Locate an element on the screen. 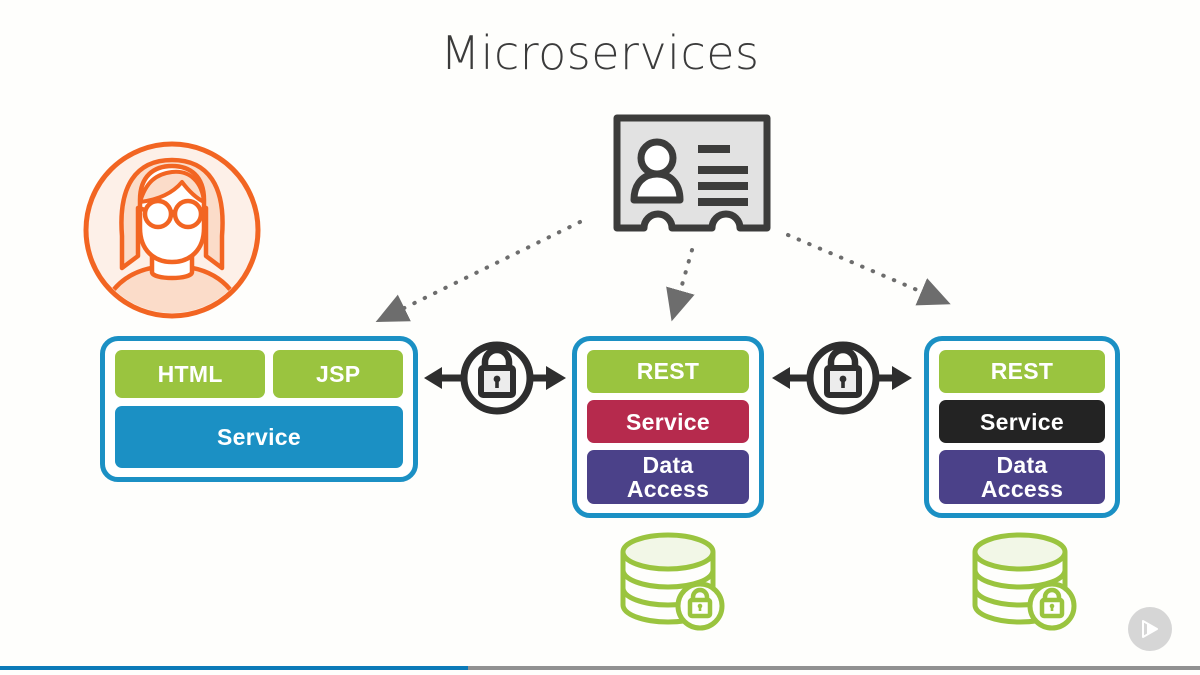 This screenshot has width=1200, height=675. tier-data-access-right: Data Access is located at coordinates (1022, 477).